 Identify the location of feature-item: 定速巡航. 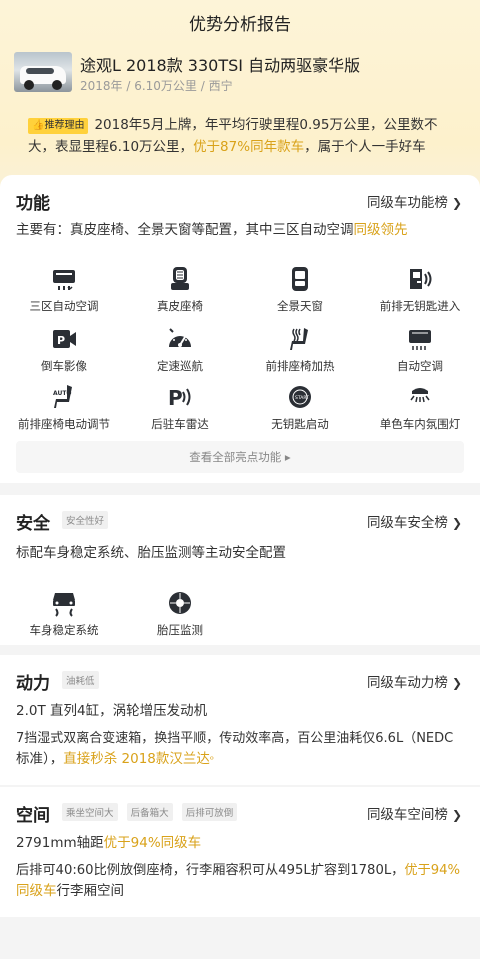
(180, 349).